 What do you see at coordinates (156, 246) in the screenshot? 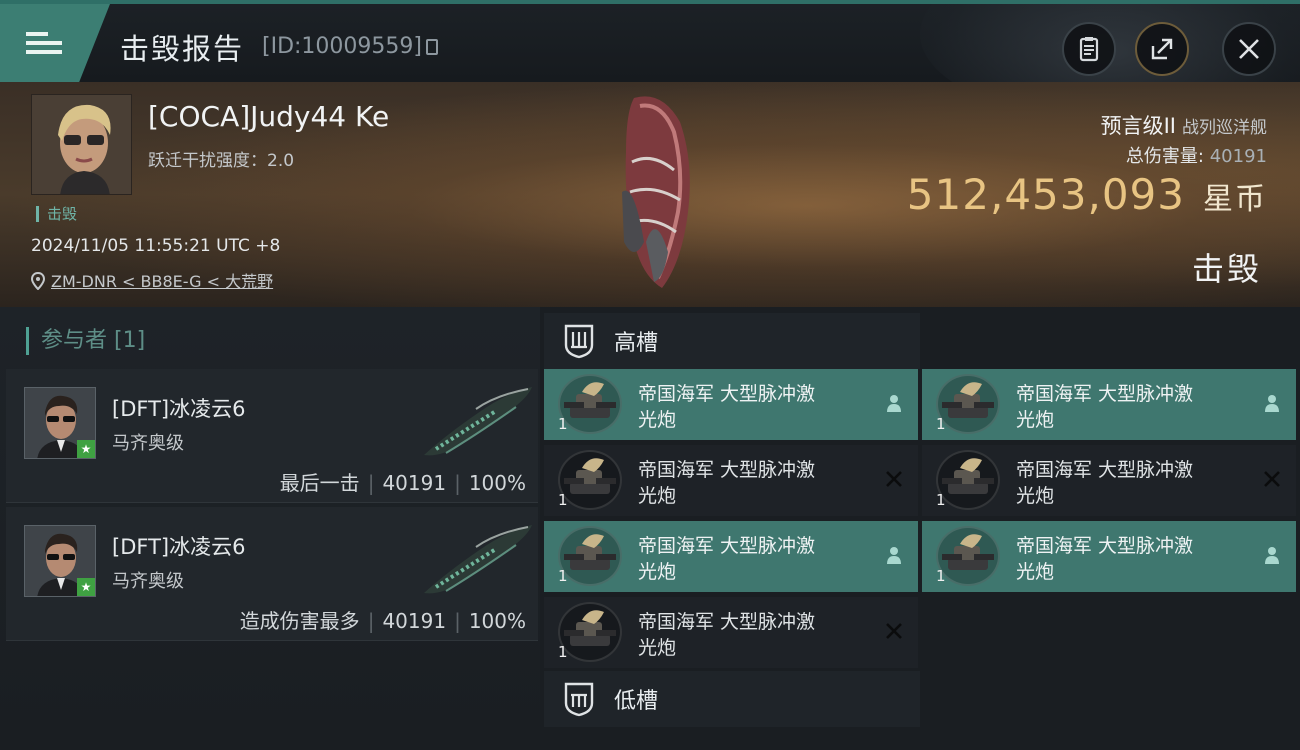
I see `kill-datetime: 2024/11/05 11:55:21 UTC +8` at bounding box center [156, 246].